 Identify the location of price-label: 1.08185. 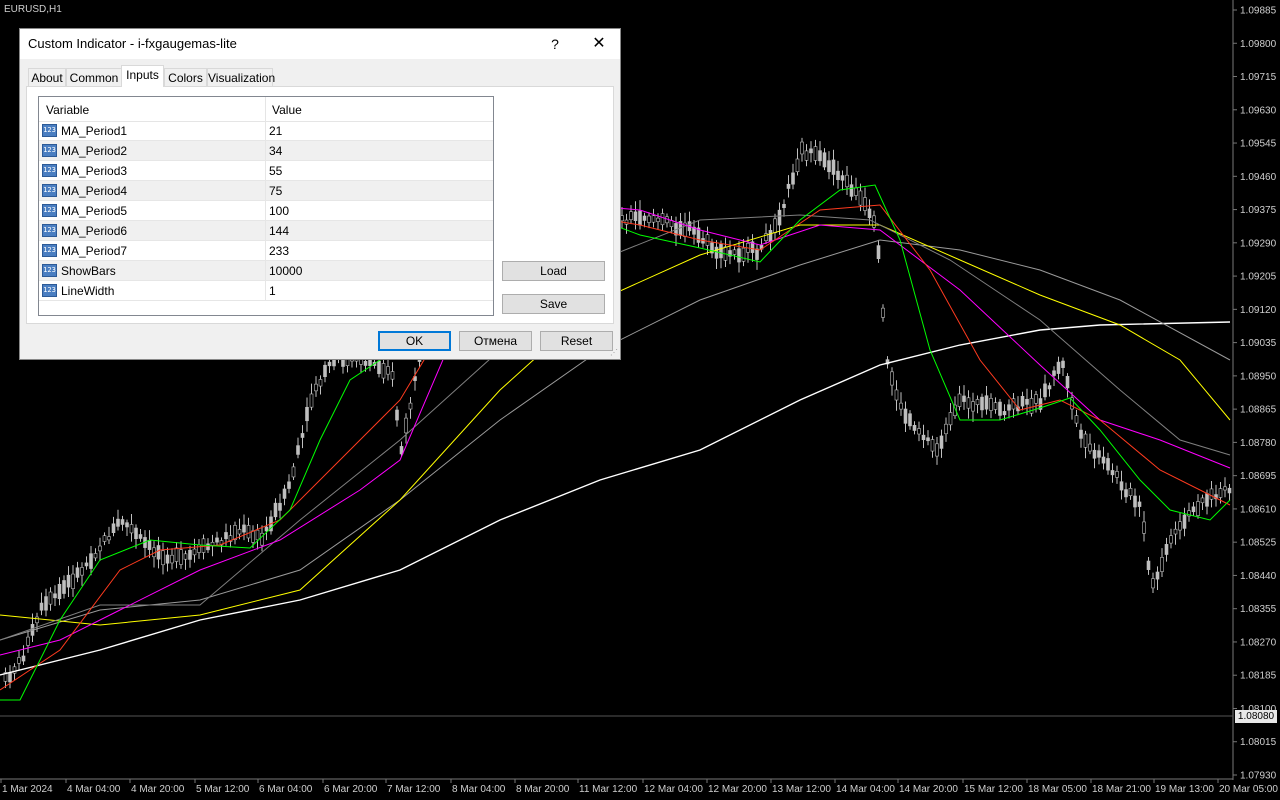
(1258, 676).